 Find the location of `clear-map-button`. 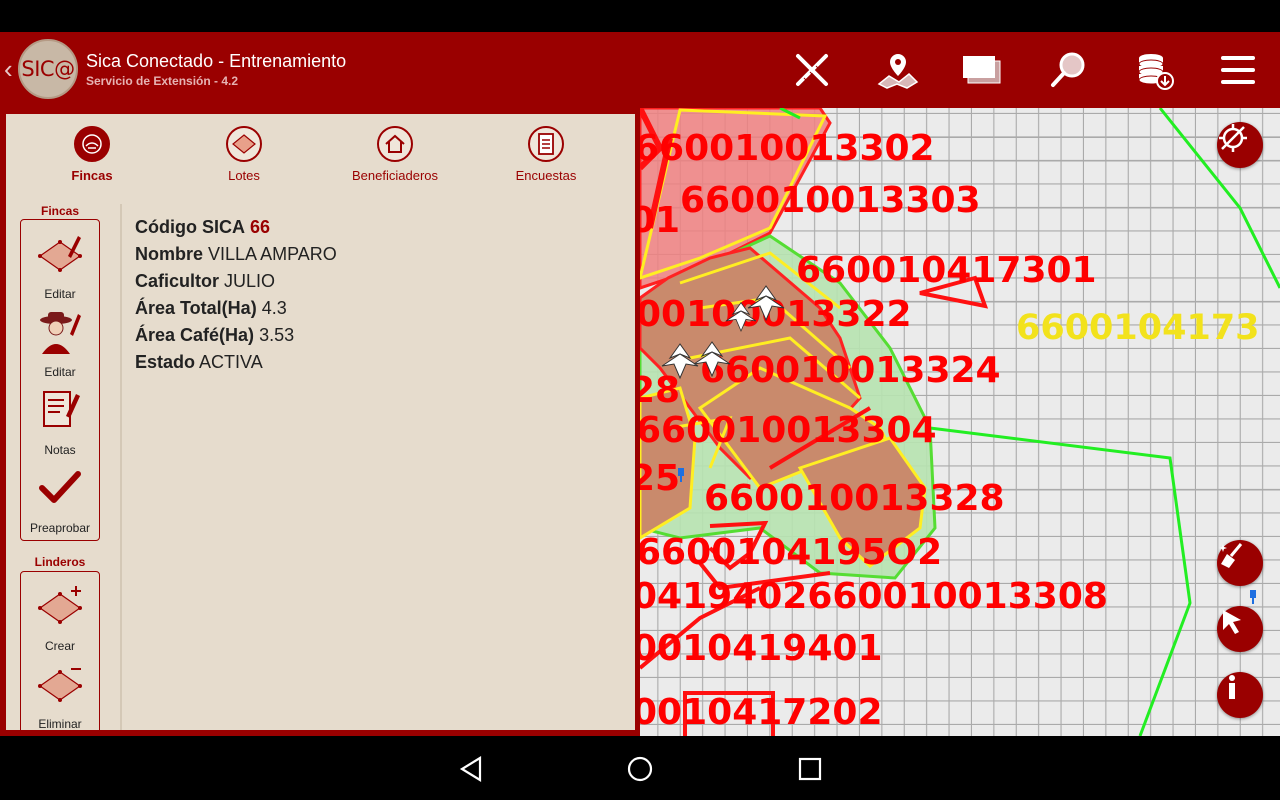

clear-map-button is located at coordinates (1240, 563).